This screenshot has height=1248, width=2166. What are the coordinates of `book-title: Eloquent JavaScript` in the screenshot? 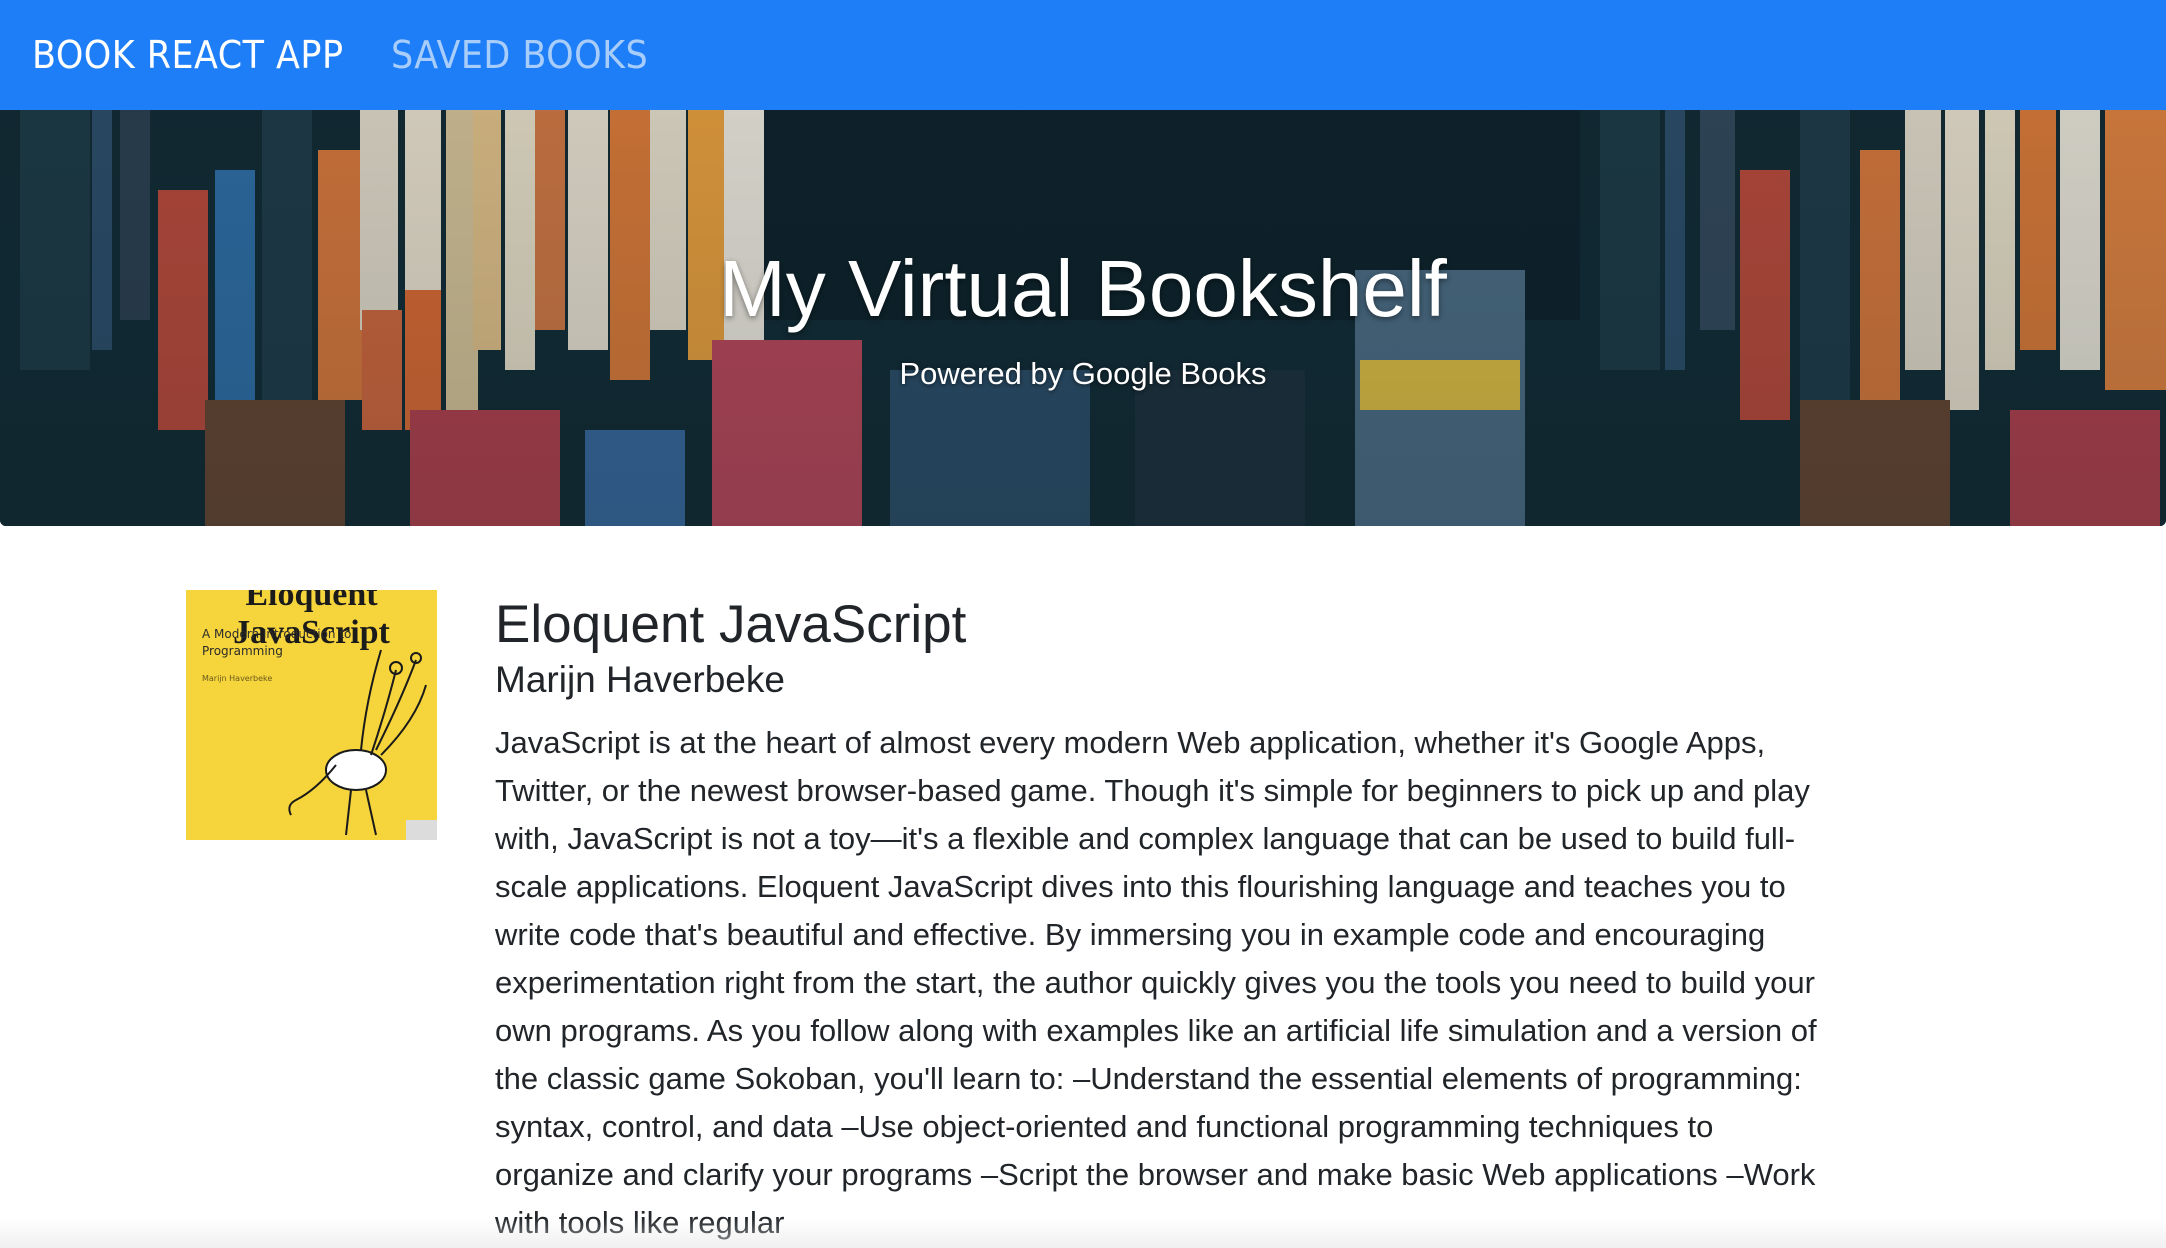 It's located at (731, 624).